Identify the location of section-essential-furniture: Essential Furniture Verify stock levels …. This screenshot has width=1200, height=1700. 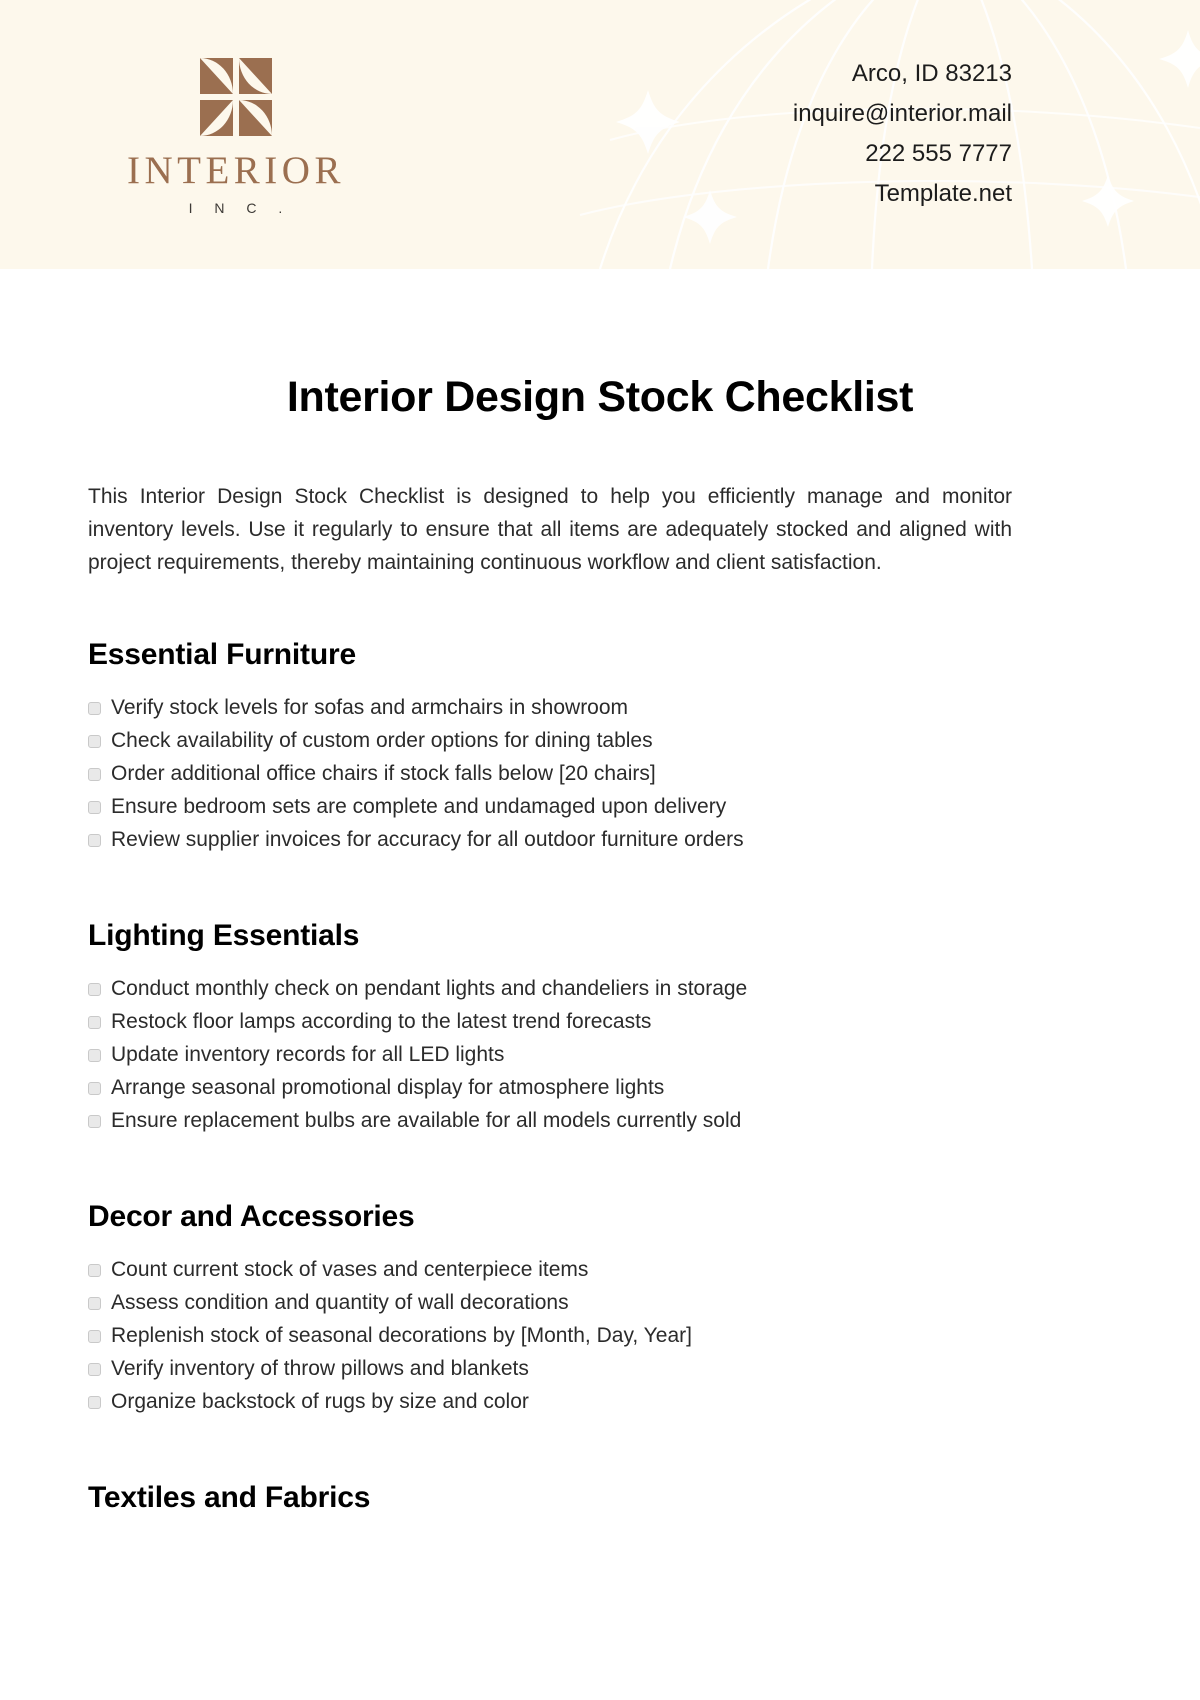
(600, 744).